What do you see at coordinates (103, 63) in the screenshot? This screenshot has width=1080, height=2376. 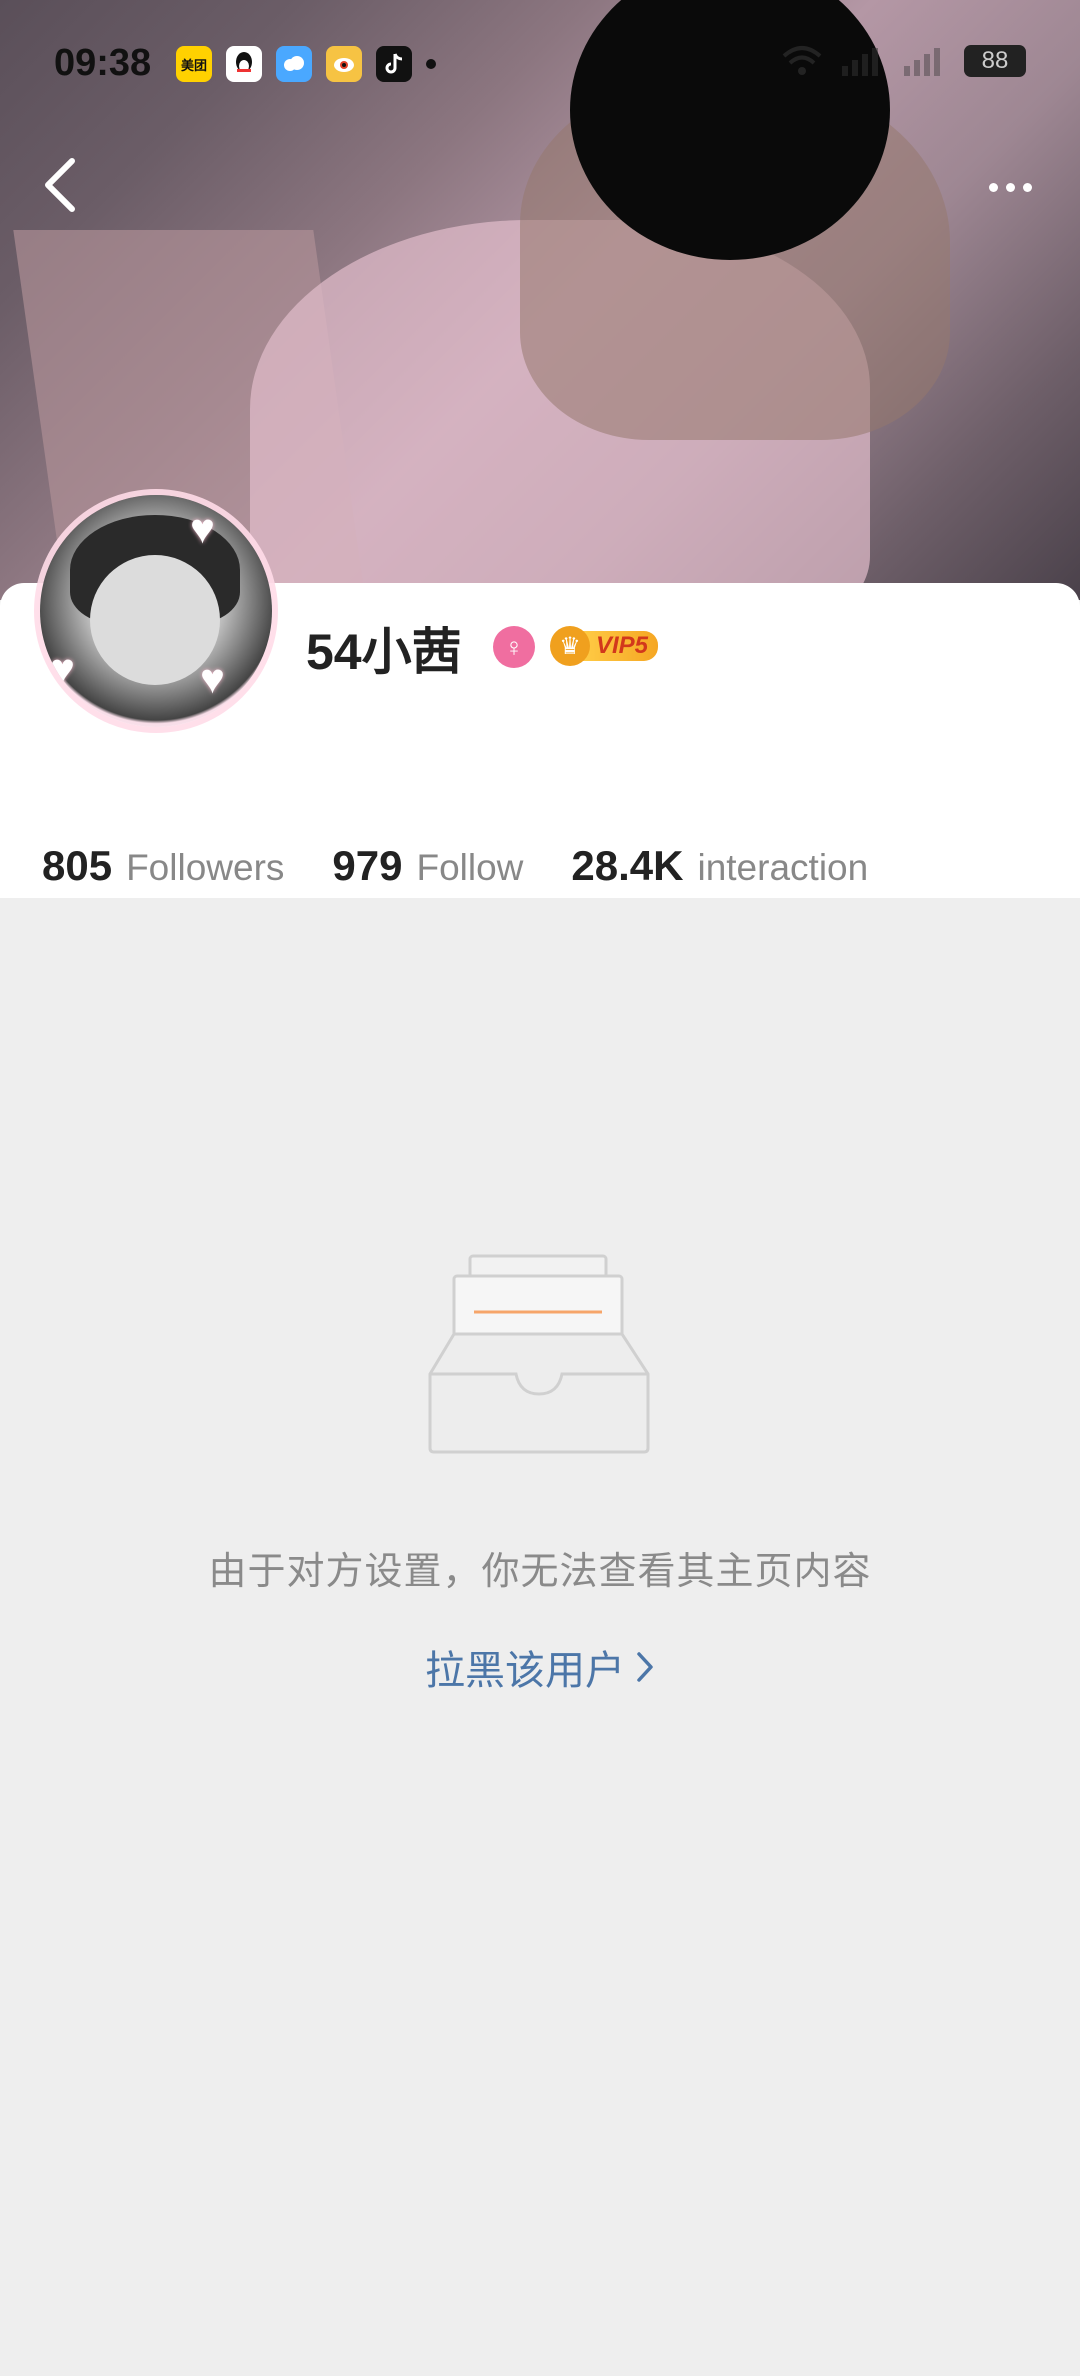 I see `status-time: 09:38` at bounding box center [103, 63].